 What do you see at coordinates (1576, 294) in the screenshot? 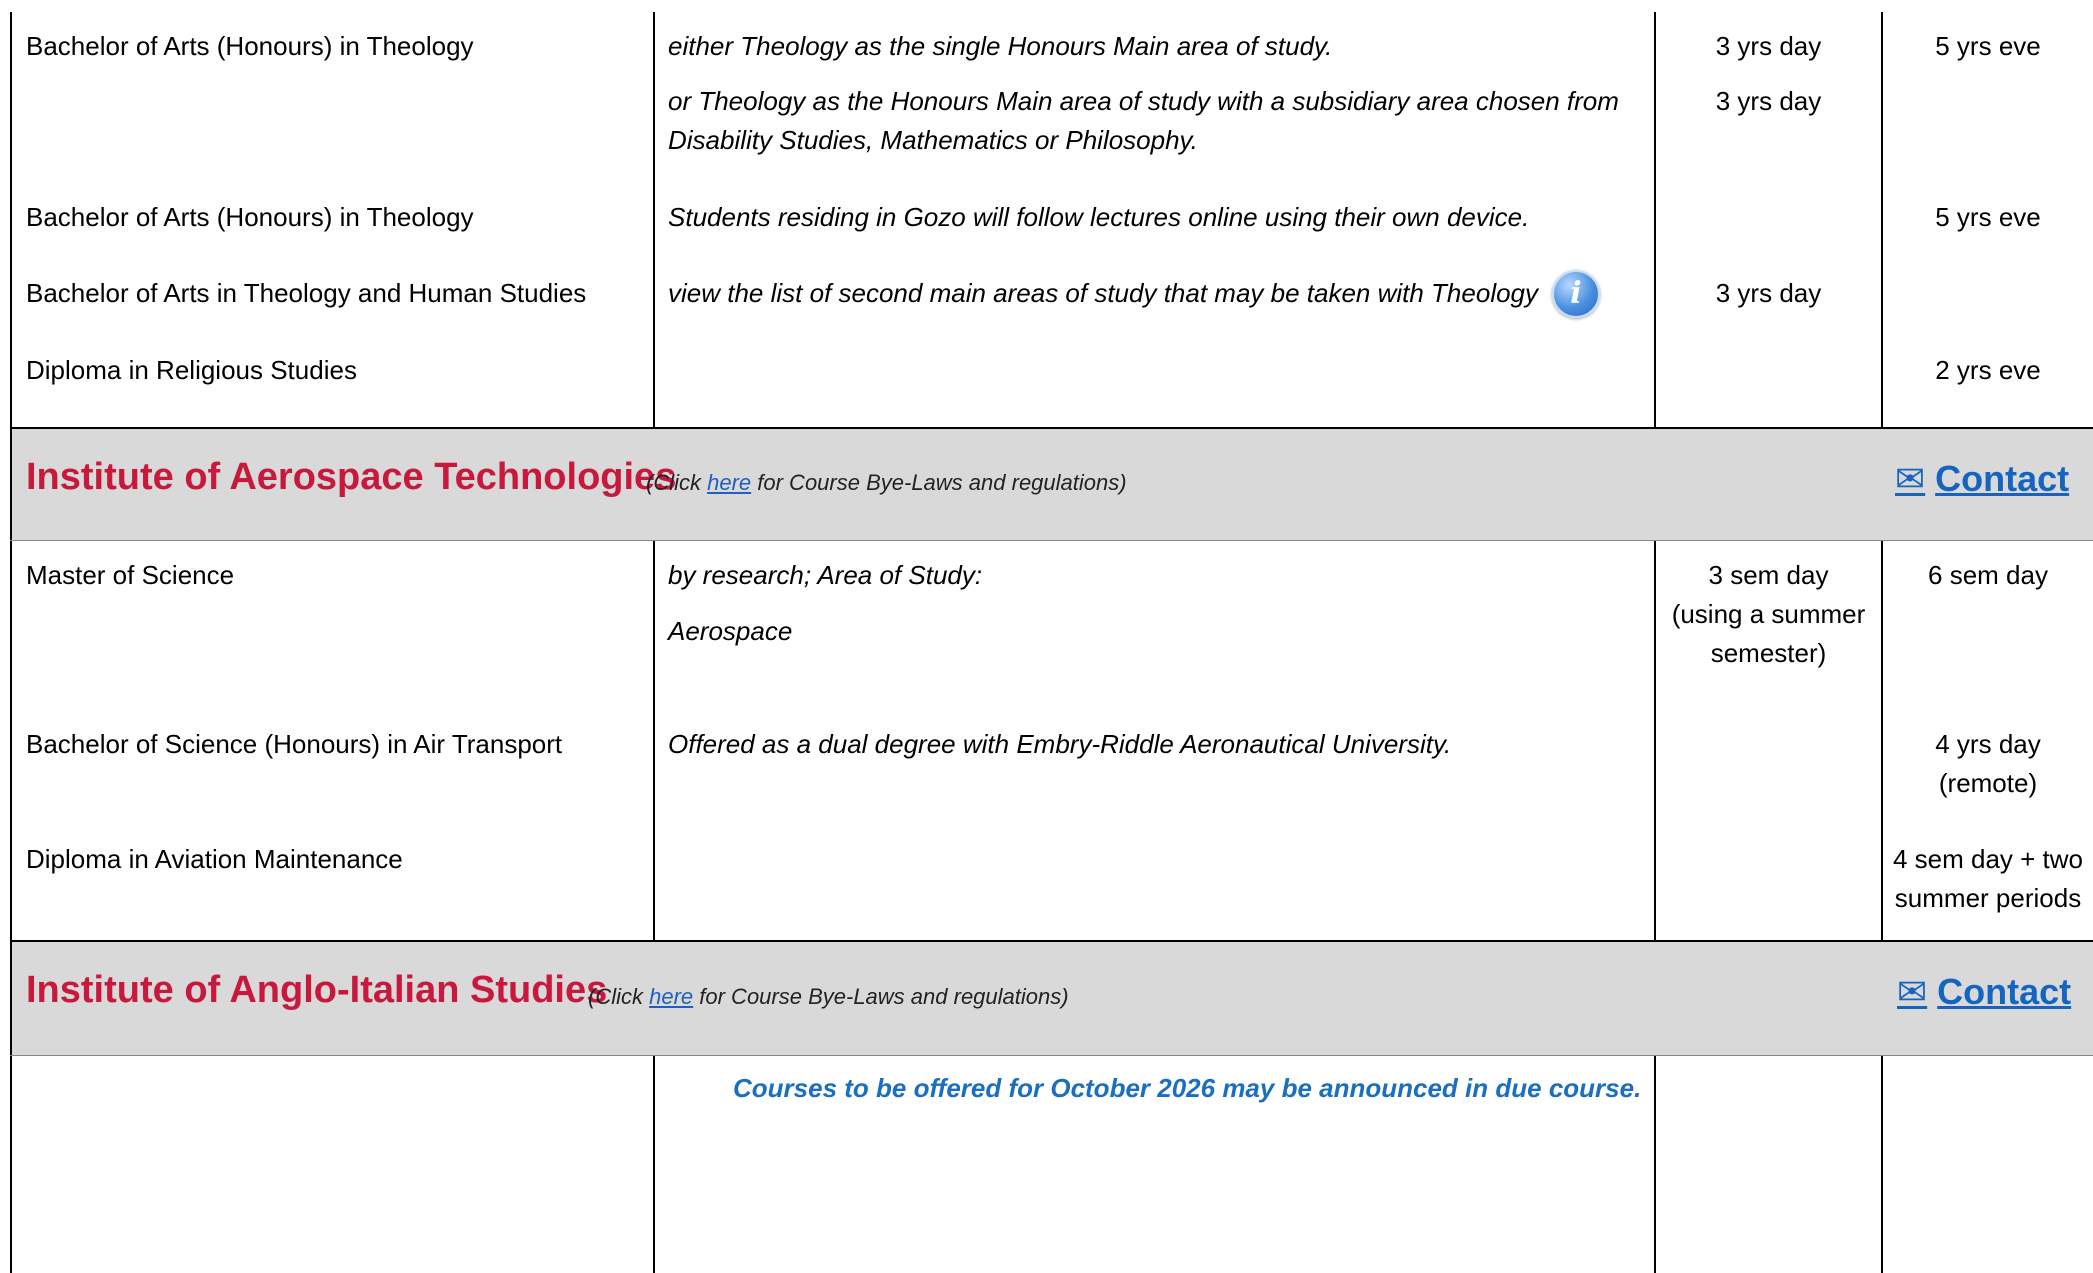
I see `info-icon: i` at bounding box center [1576, 294].